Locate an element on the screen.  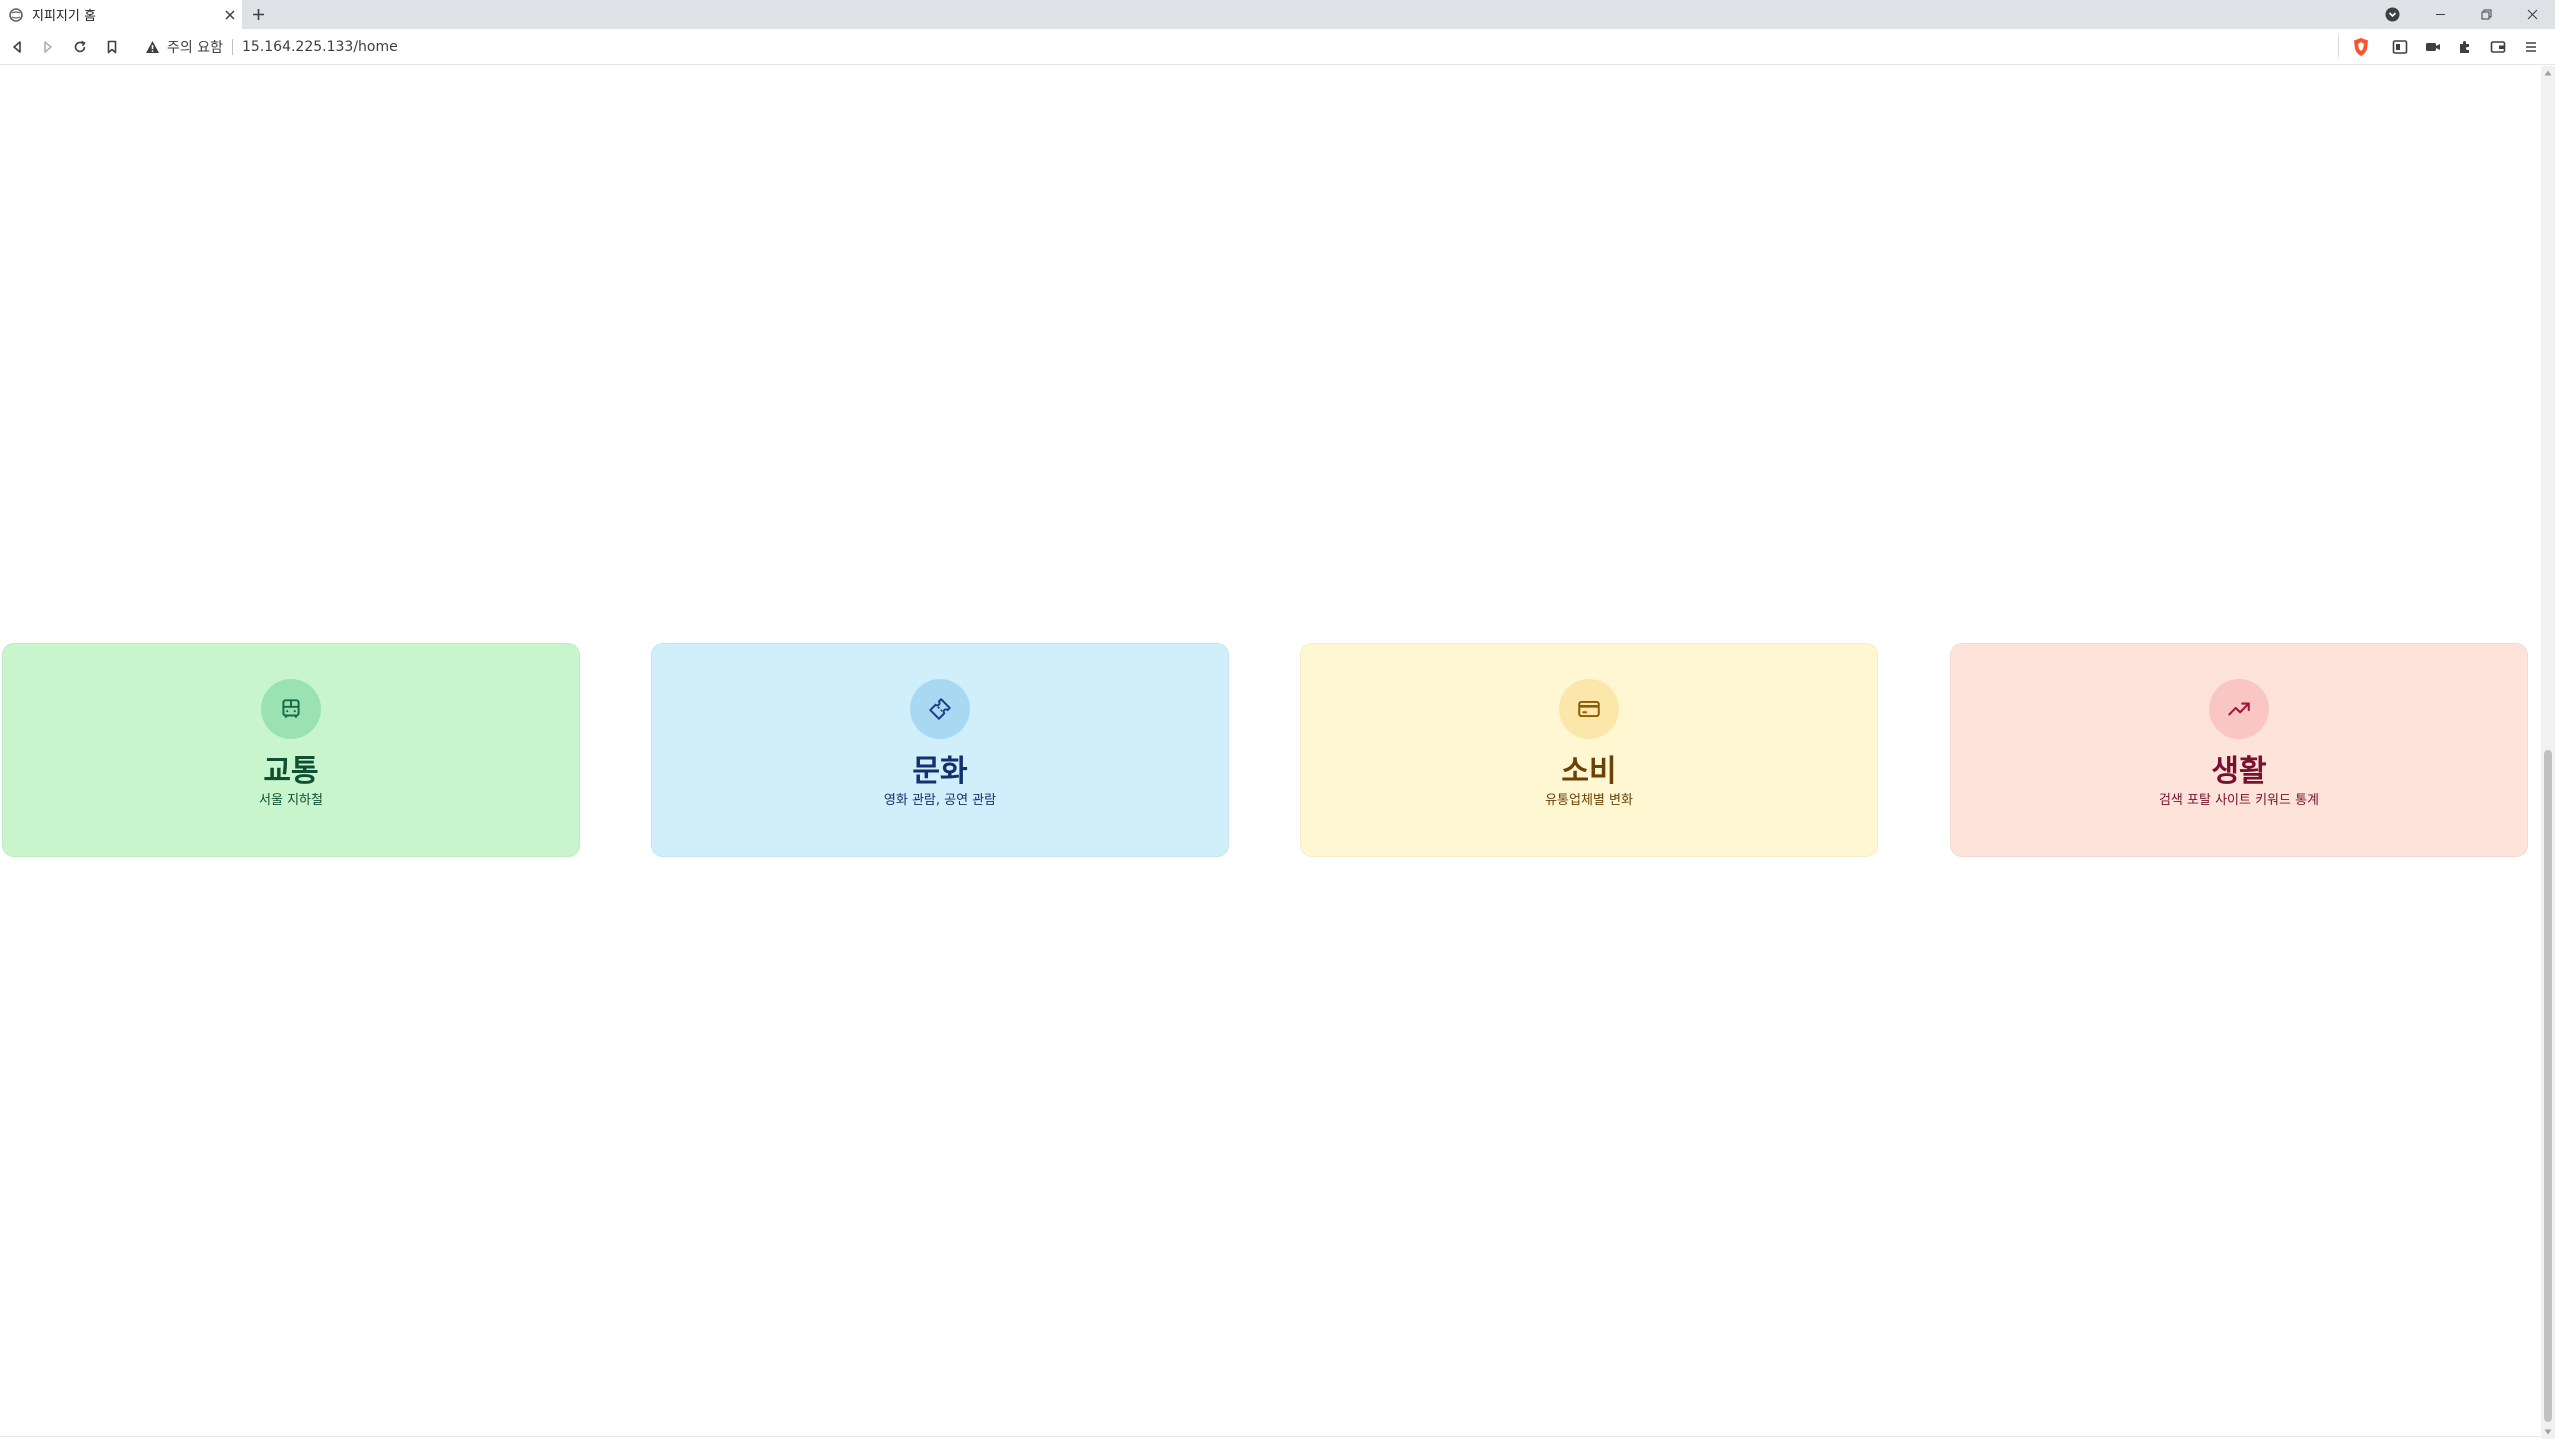
tab-strip: 지피지기 홈 is located at coordinates (1277, 14).